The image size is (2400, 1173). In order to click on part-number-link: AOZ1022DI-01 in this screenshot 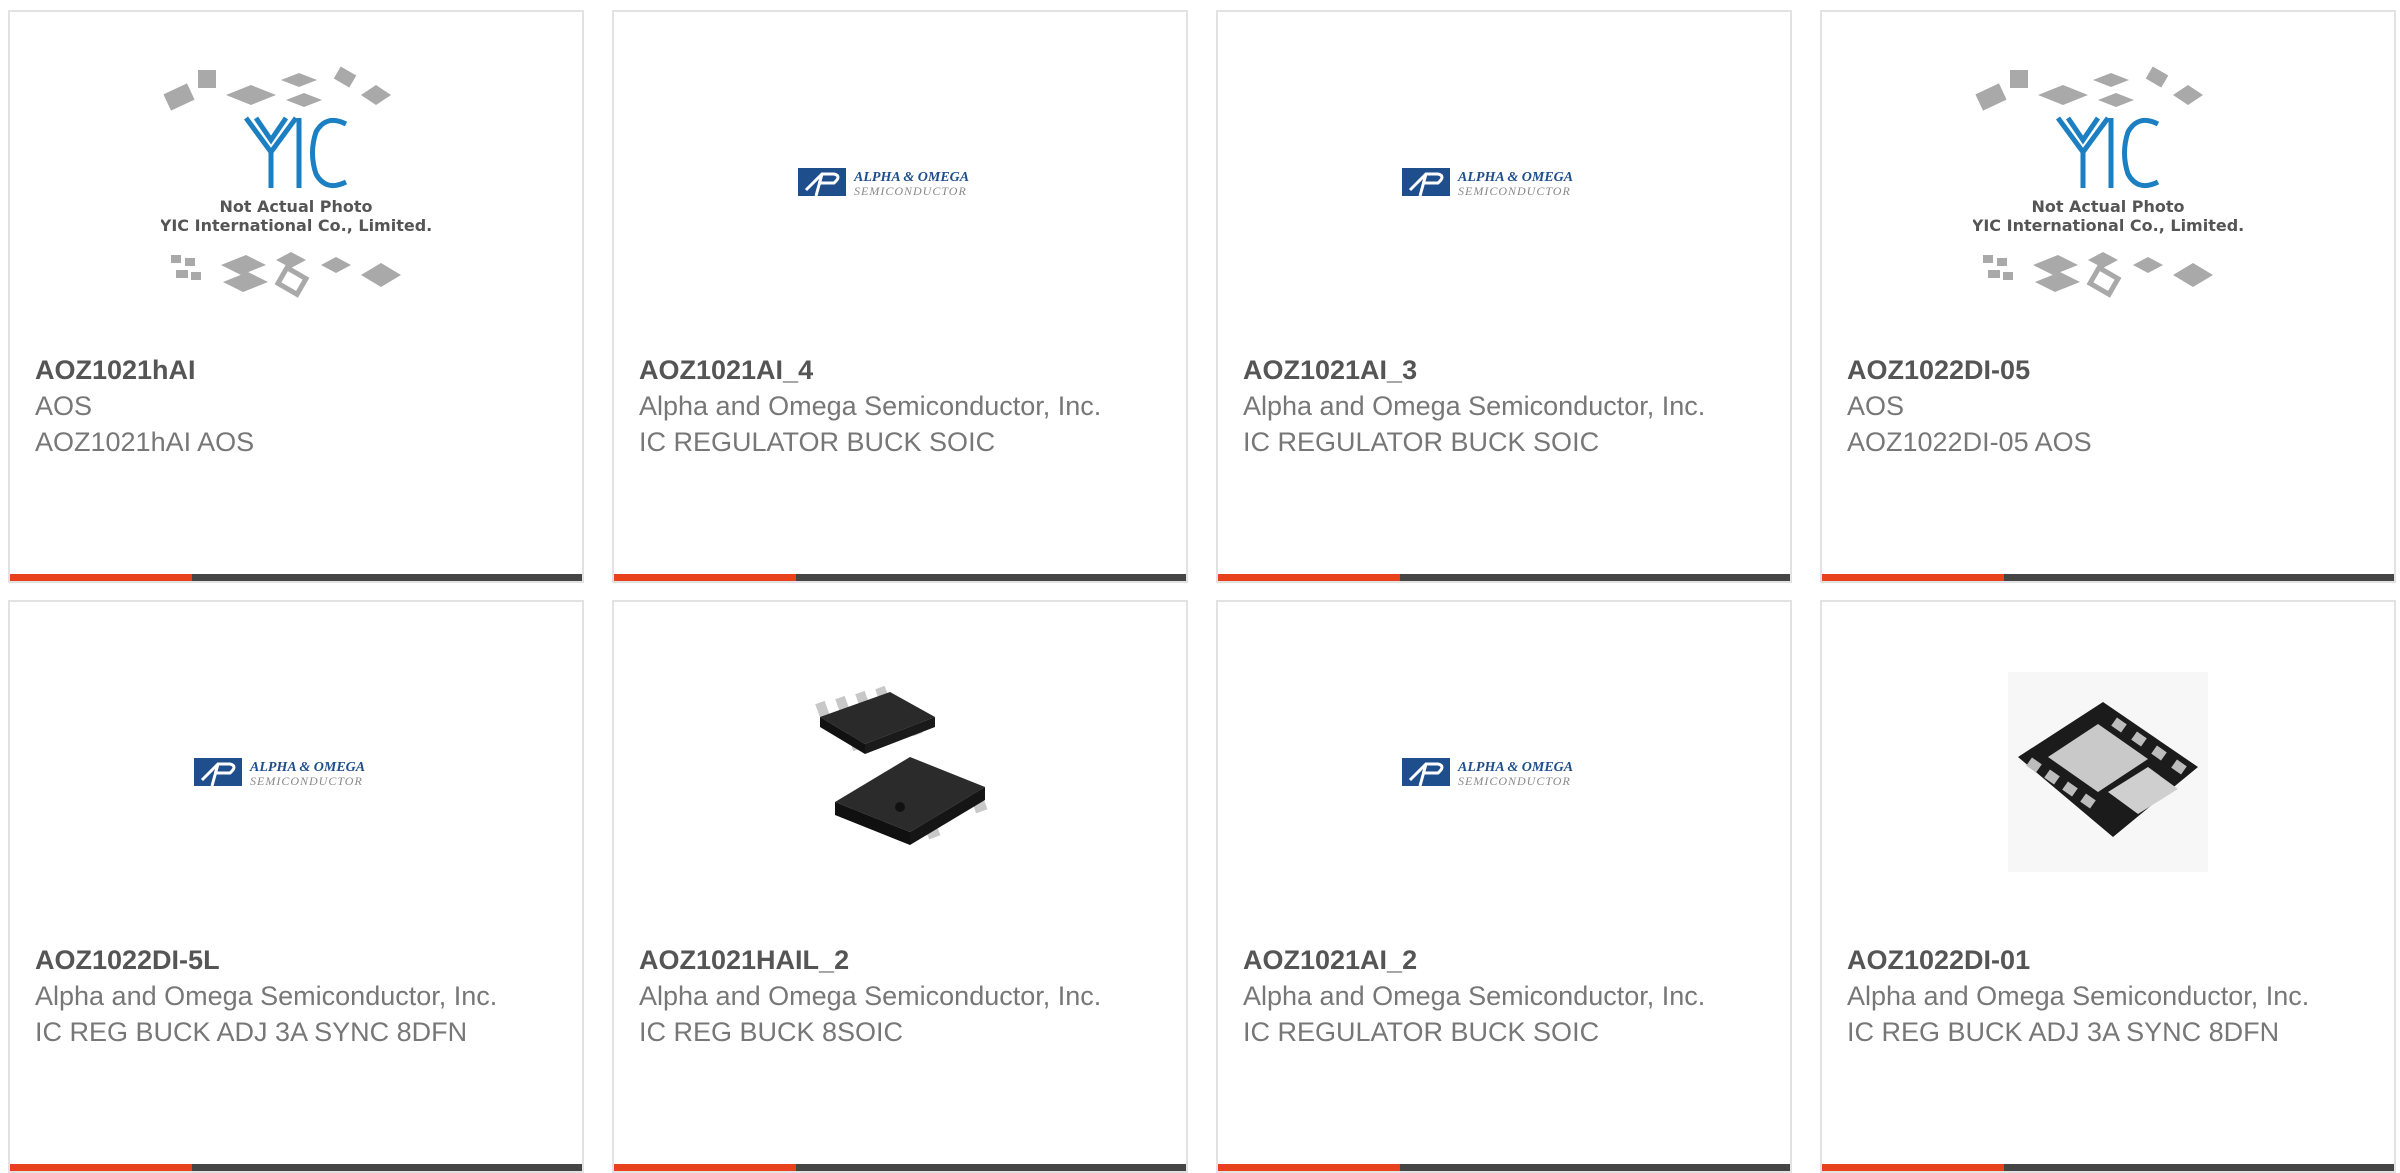, I will do `click(2110, 960)`.